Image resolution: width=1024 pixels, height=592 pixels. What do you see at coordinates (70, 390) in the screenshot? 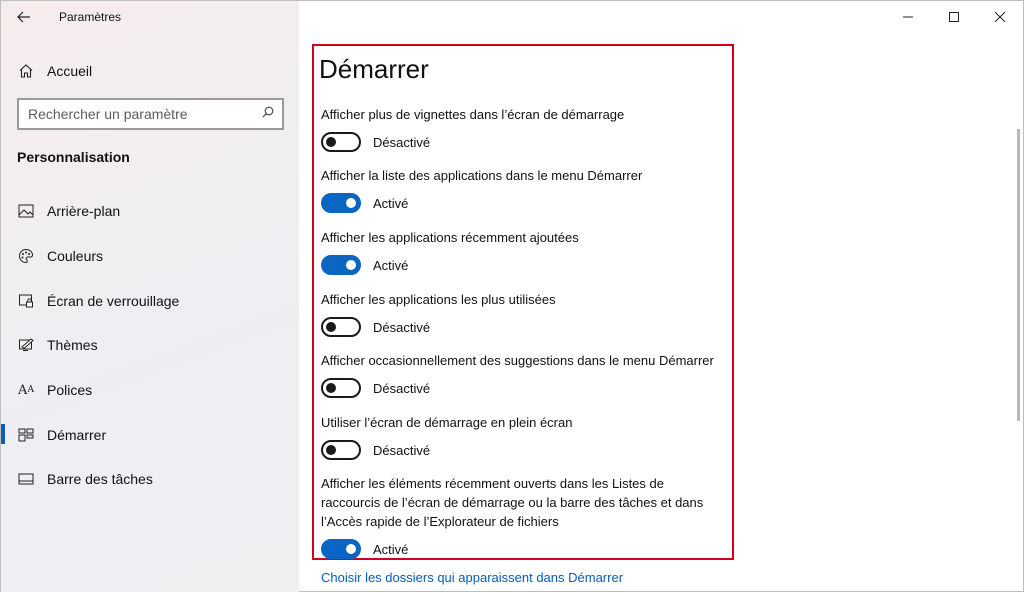
I see `sidebar-item-label: Polices` at bounding box center [70, 390].